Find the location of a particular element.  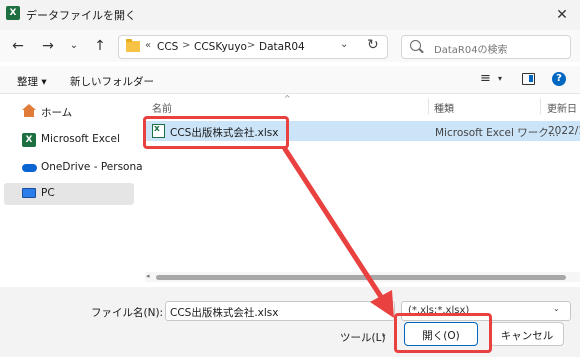

sidebar-item-excel: X Microsoft Excel is located at coordinates (69, 140).